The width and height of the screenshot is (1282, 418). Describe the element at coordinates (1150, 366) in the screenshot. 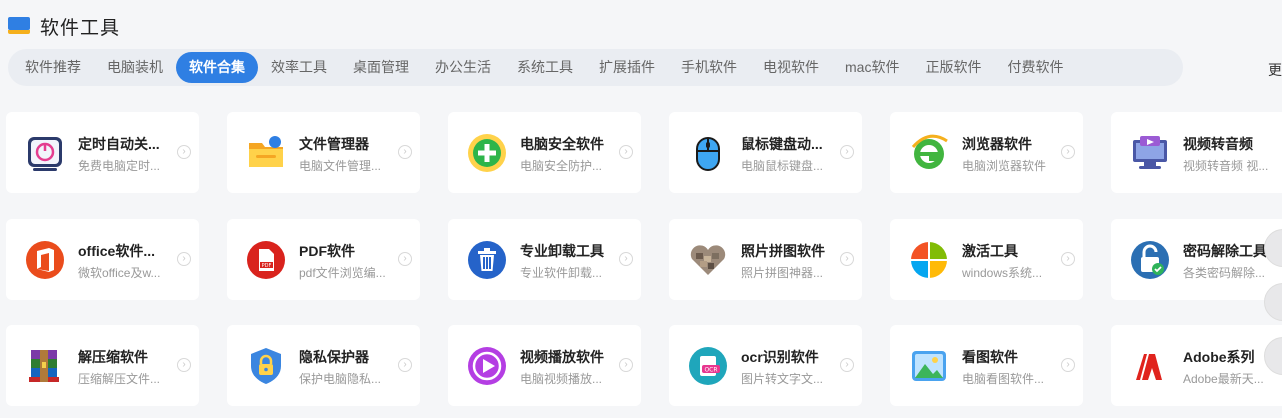

I see `adobe-icon` at that location.